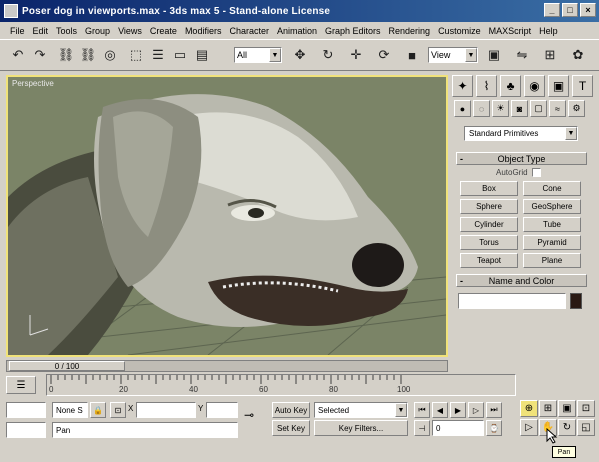 This screenshot has width=599, height=462. Describe the element at coordinates (227, 366) in the screenshot. I see `time-slider: 0 / 100` at that location.